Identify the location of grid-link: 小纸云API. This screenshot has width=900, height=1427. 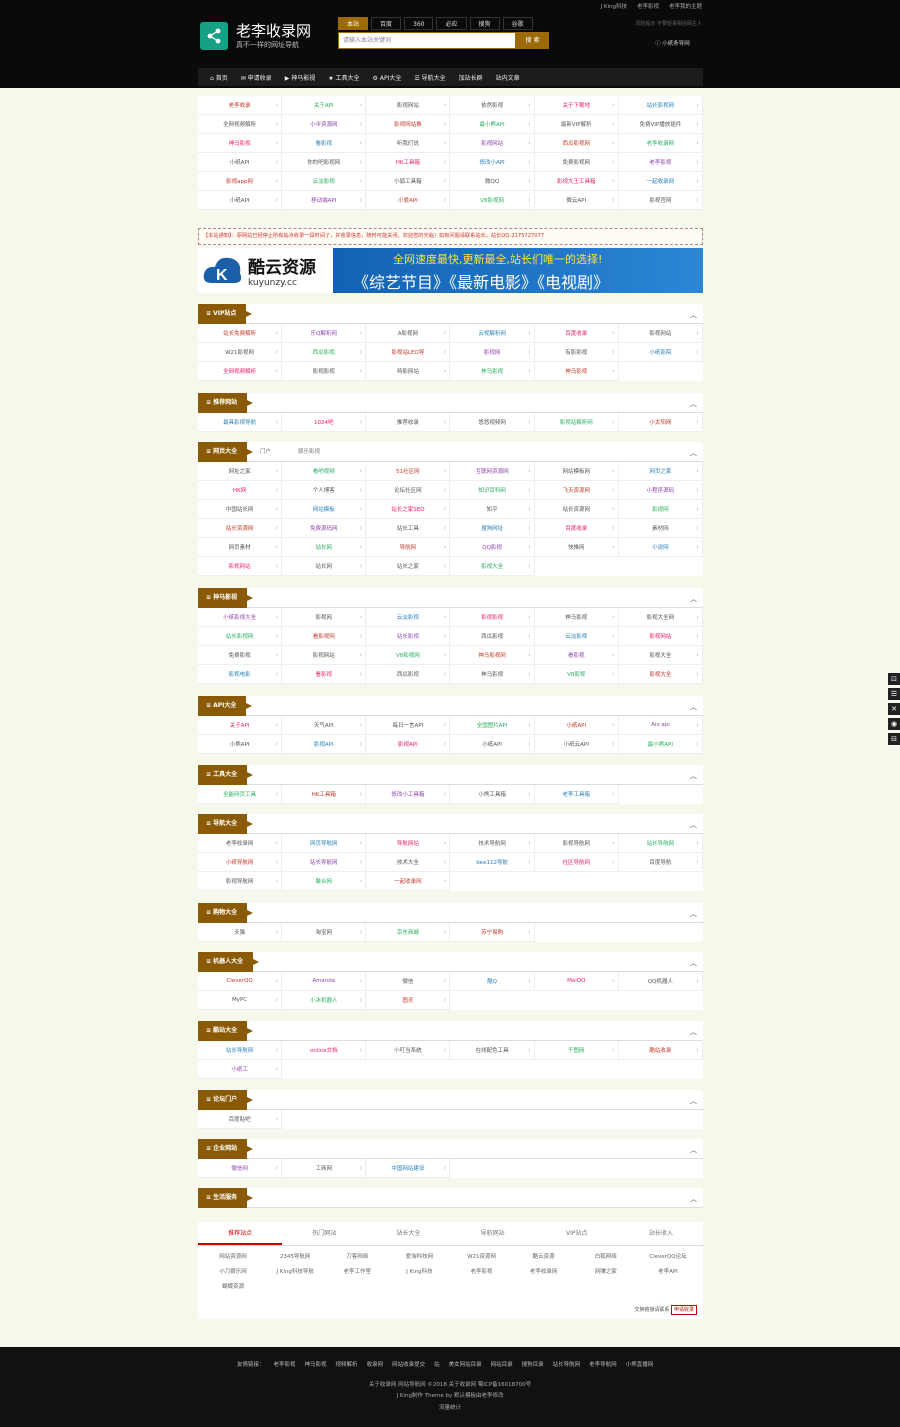
(576, 744).